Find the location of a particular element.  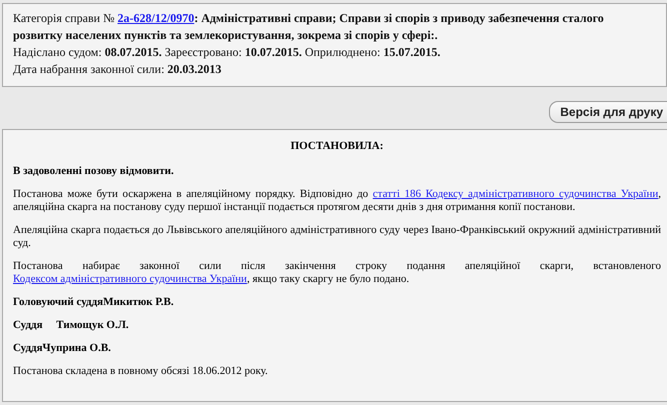

bold-paragraph: Суддя Тимощук О.Л. is located at coordinates (71, 325).